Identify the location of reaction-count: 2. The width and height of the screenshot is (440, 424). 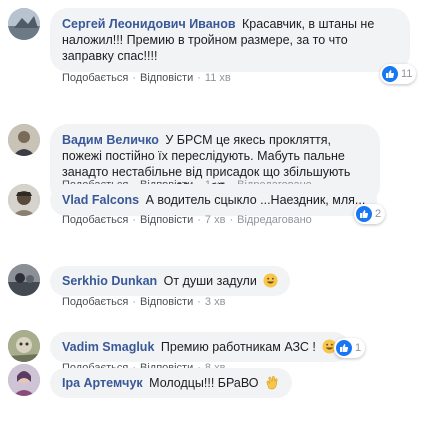
(378, 214).